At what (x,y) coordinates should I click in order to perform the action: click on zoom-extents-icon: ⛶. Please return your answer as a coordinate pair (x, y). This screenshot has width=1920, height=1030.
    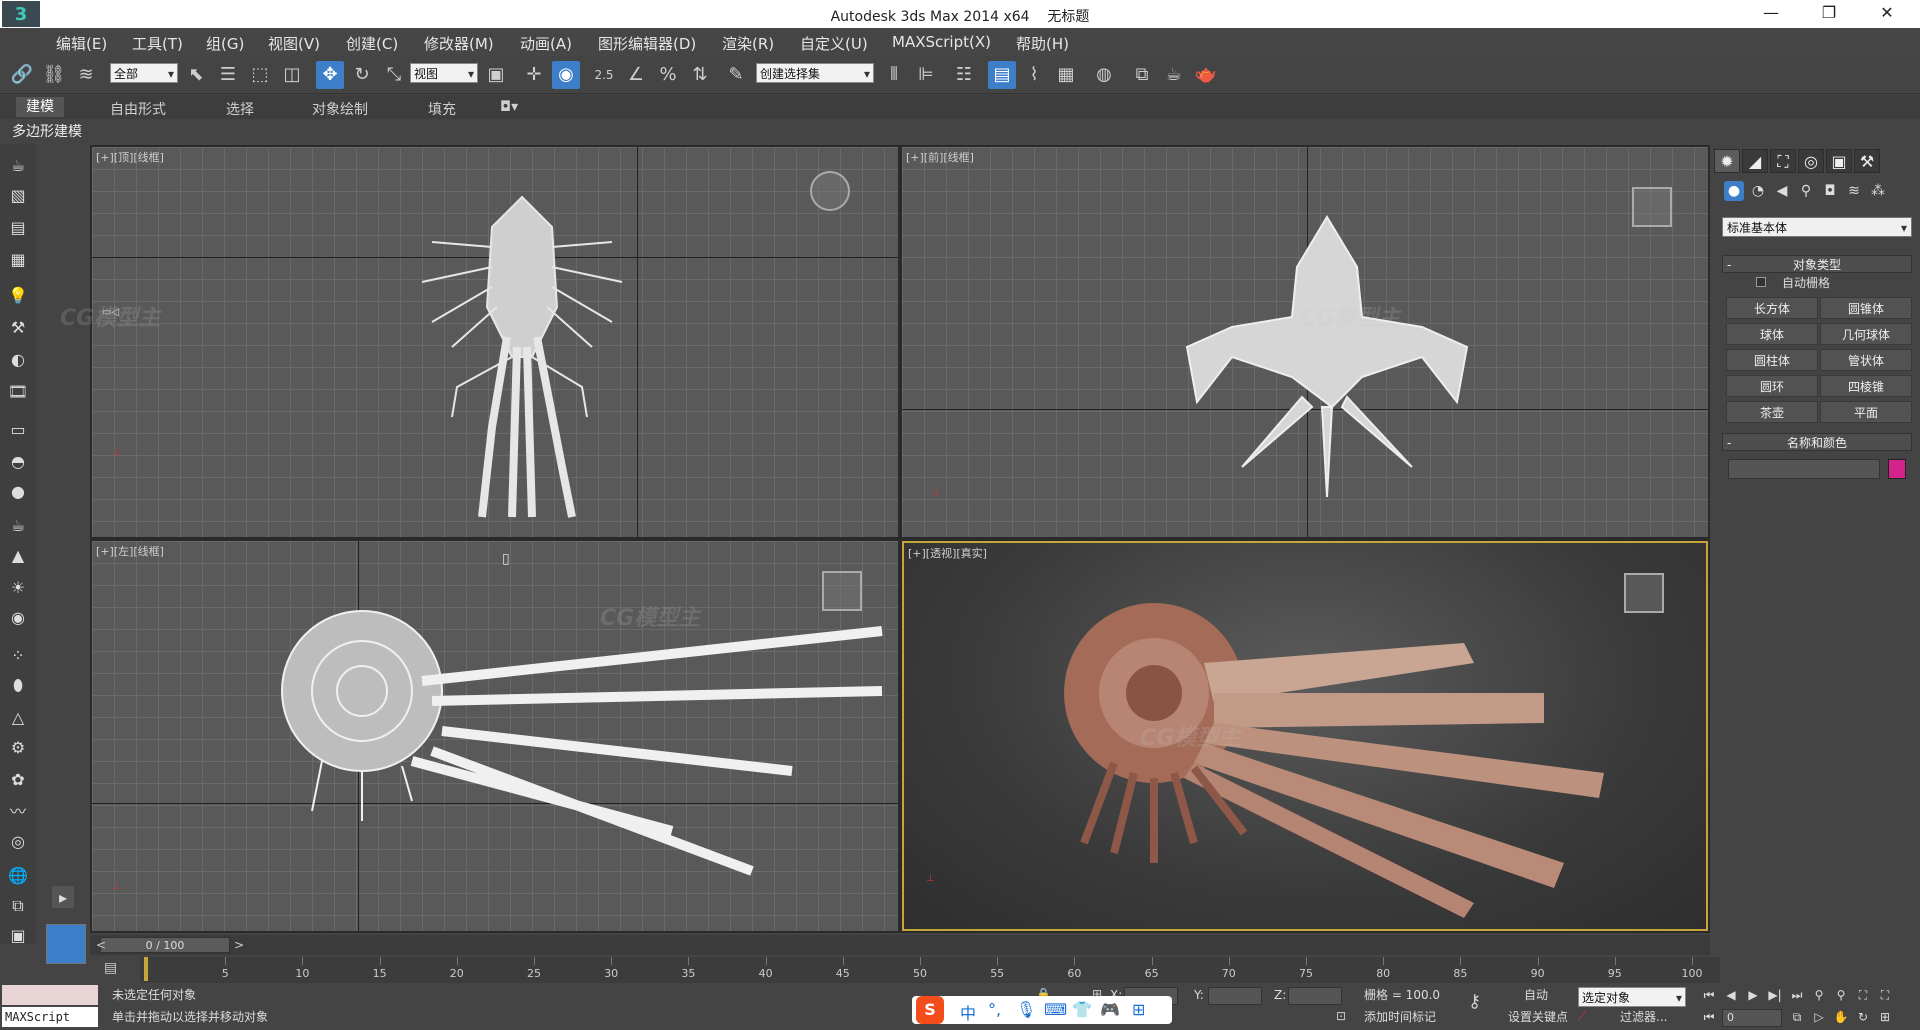
    Looking at the image, I should click on (1863, 995).